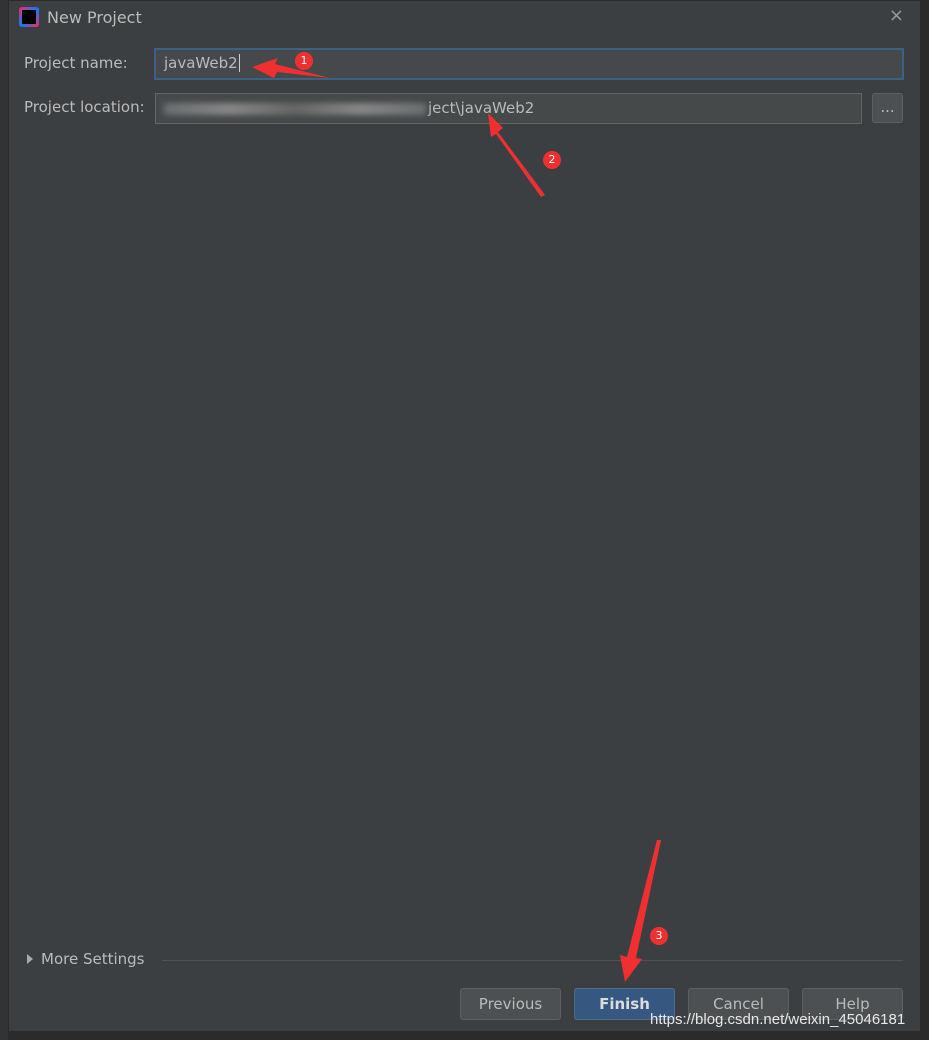  Describe the element at coordinates (304, 61) in the screenshot. I see `annotation-marker-1: 1` at that location.